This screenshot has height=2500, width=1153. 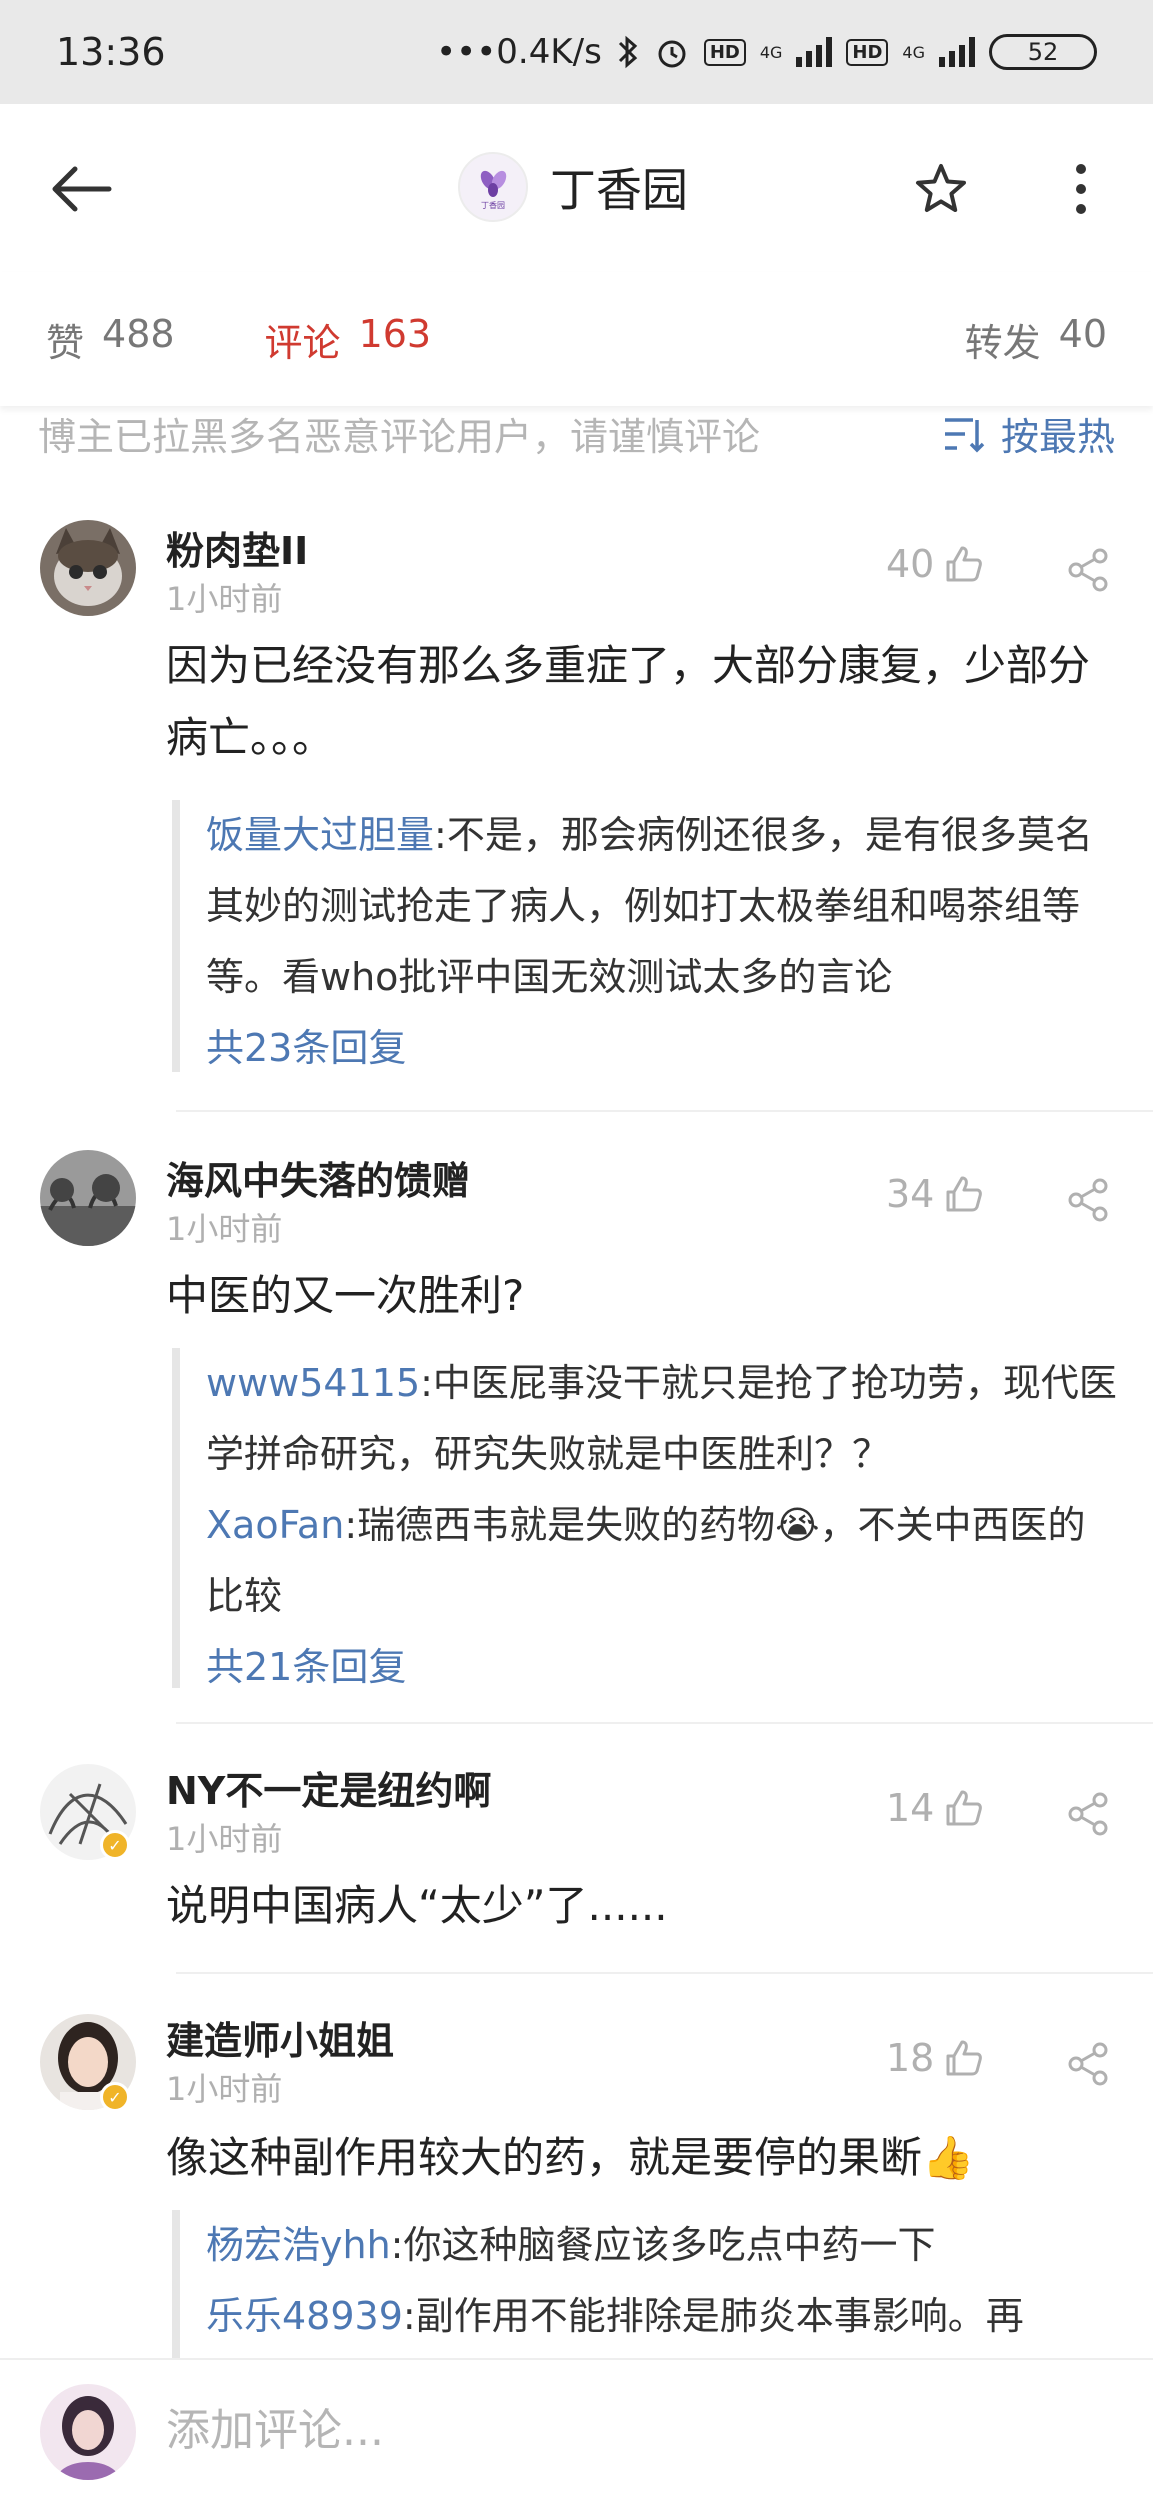 What do you see at coordinates (724, 52) in the screenshot?
I see `hd-badge-1: HD` at bounding box center [724, 52].